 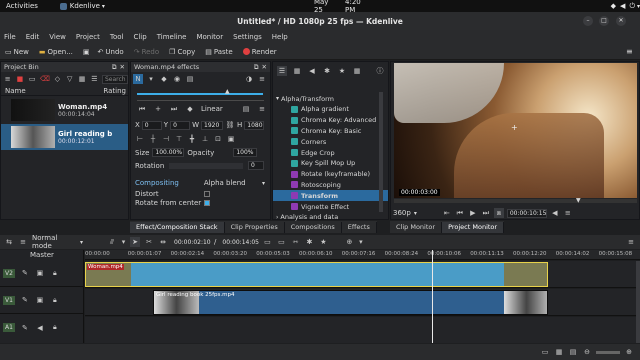 What do you see at coordinates (209, 37) in the screenshot?
I see `menu-monitor: Monitor` at bounding box center [209, 37].